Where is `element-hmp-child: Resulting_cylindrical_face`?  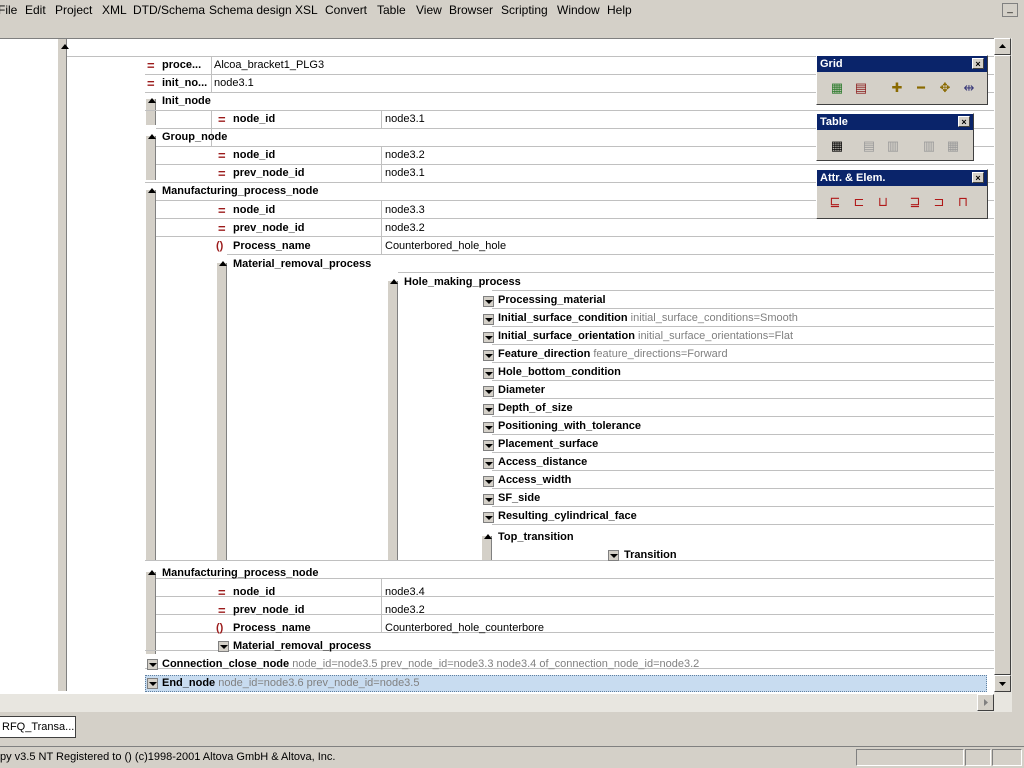
element-hmp-child: Resulting_cylindrical_face is located at coordinates (567, 516).